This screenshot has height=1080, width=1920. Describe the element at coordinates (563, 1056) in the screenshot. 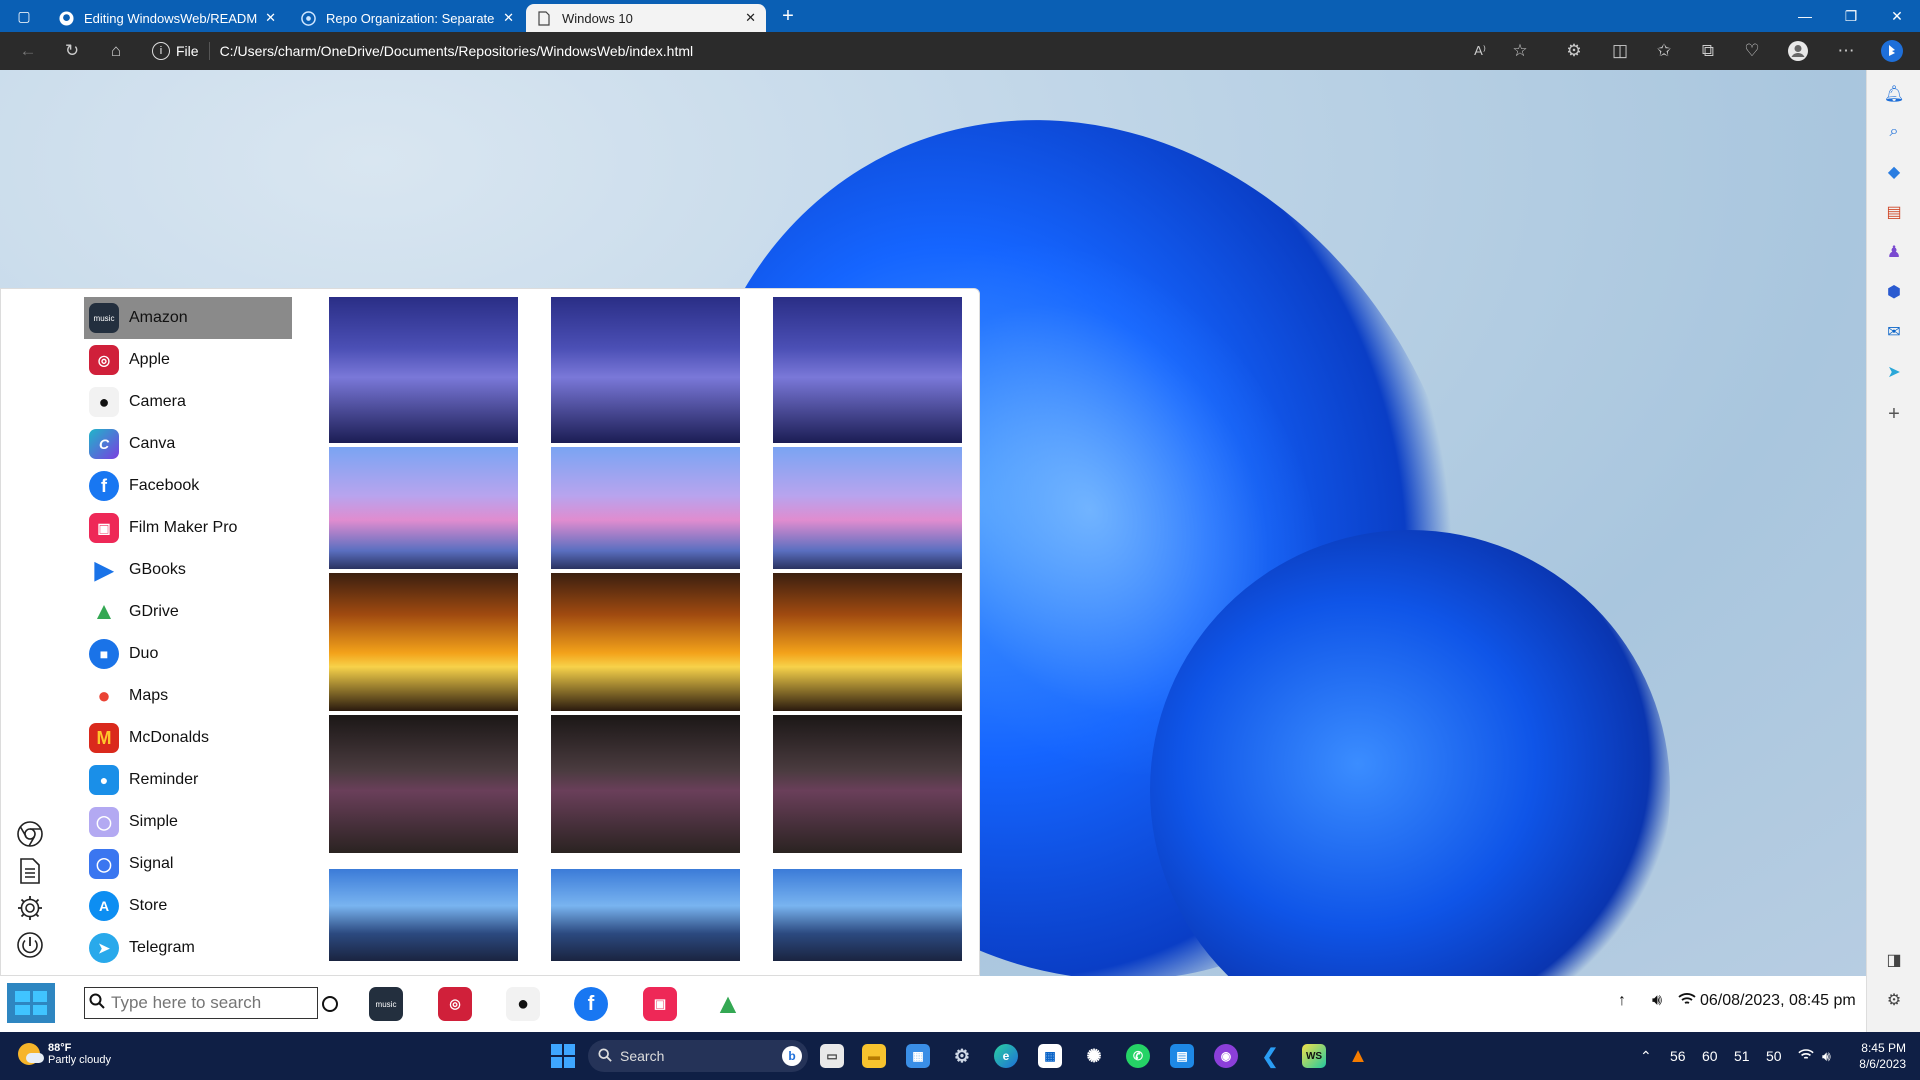

I see `windows-start-icon` at that location.